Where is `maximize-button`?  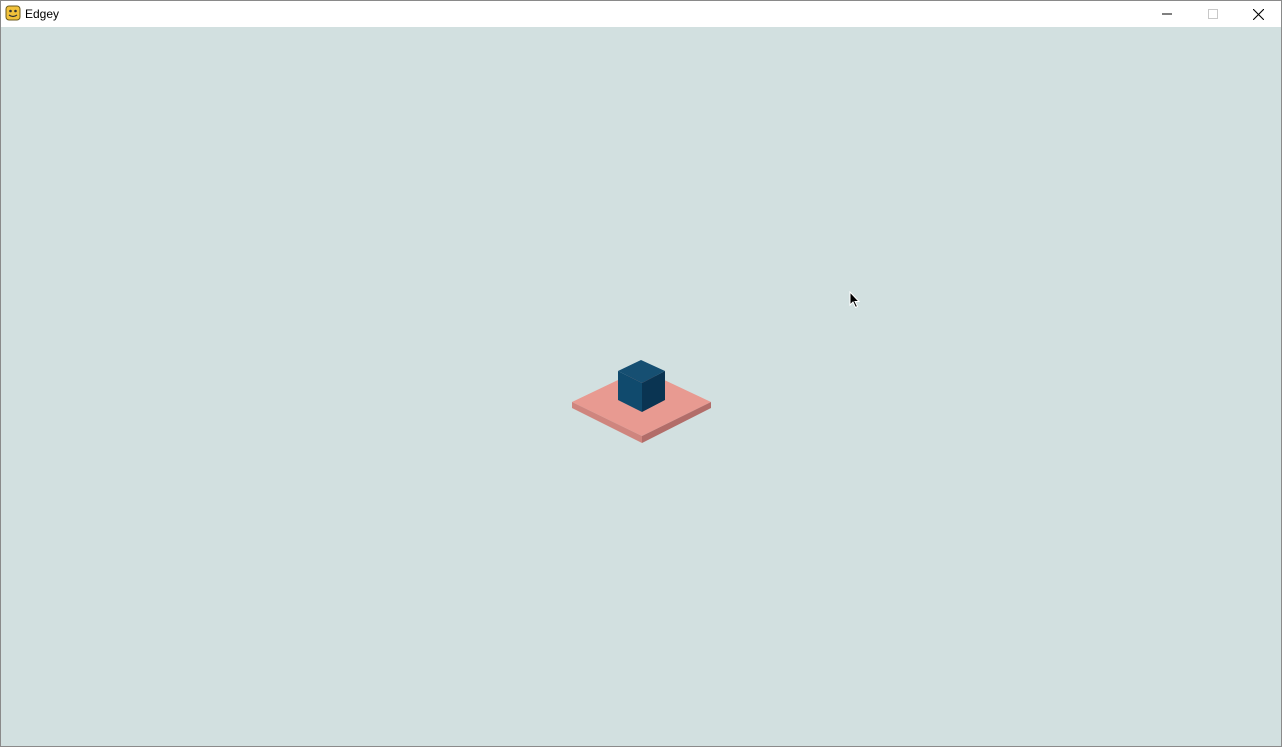 maximize-button is located at coordinates (1213, 14).